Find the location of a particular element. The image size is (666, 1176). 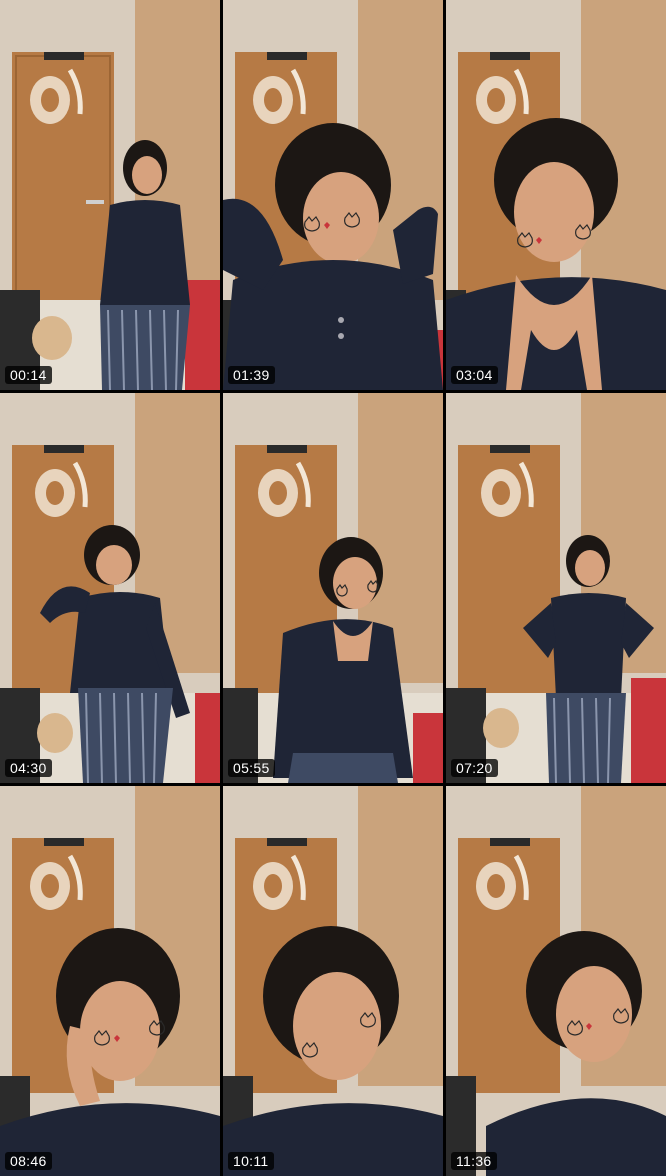

thumbnail-4: 04:30 is located at coordinates (110, 588).